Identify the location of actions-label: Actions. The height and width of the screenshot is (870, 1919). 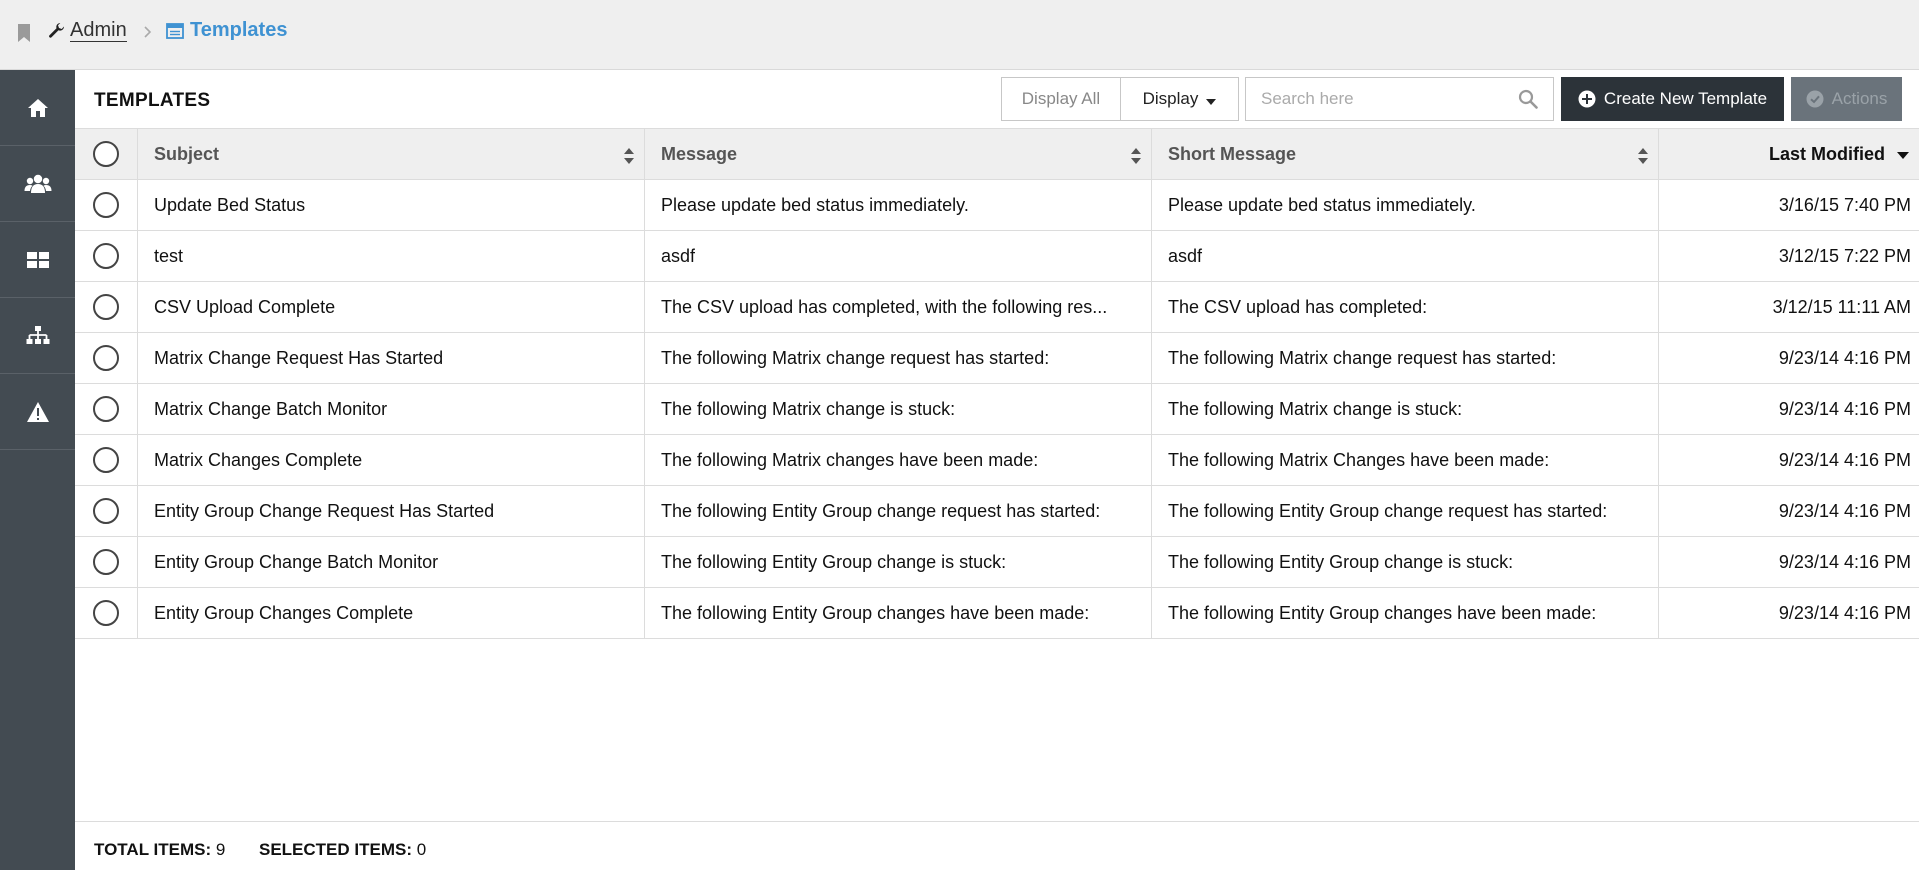
(1859, 98).